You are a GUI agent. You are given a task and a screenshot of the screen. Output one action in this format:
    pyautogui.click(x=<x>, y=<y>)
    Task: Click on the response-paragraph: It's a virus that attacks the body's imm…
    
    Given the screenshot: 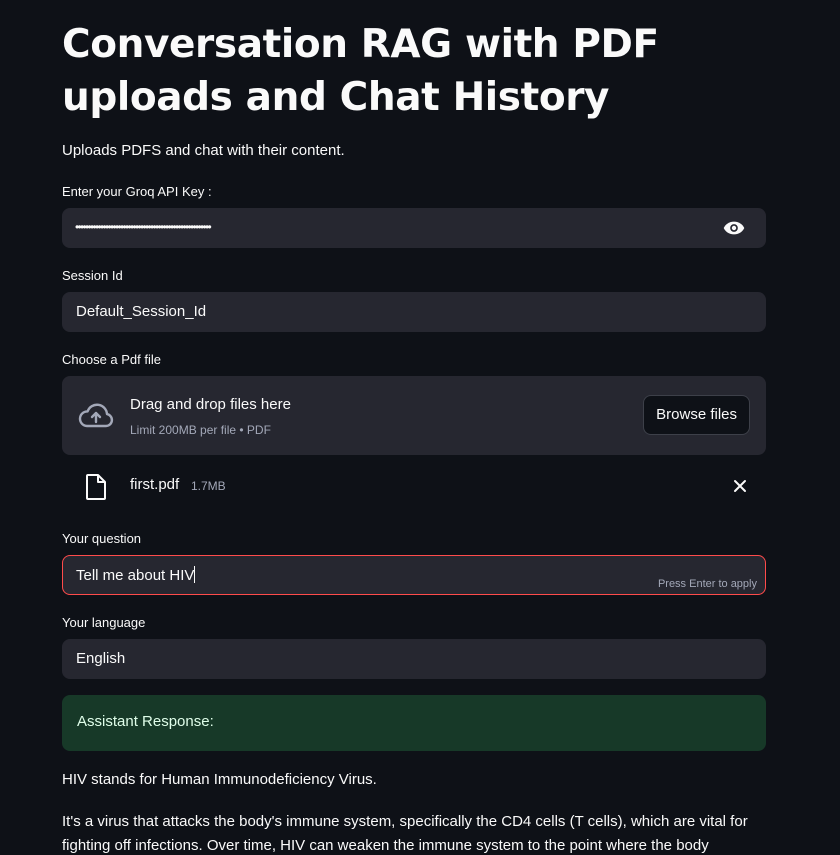 What is the action you would take?
    pyautogui.click(x=405, y=833)
    